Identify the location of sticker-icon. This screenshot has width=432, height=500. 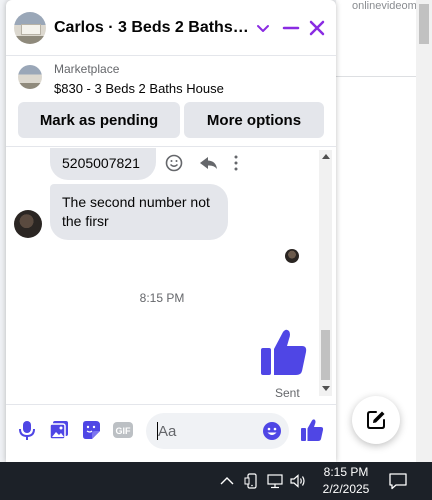
(91, 430).